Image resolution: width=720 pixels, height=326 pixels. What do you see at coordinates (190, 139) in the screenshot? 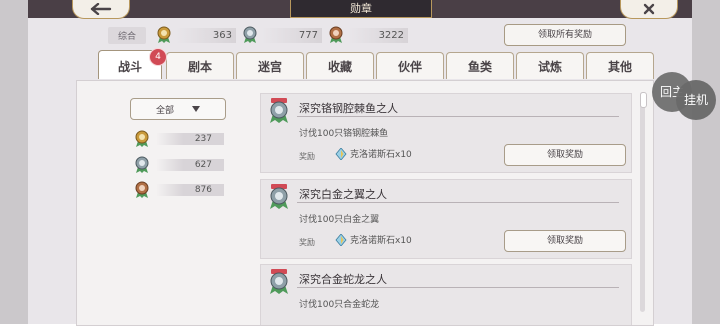
I see `stat-gold-value: 237` at bounding box center [190, 139].